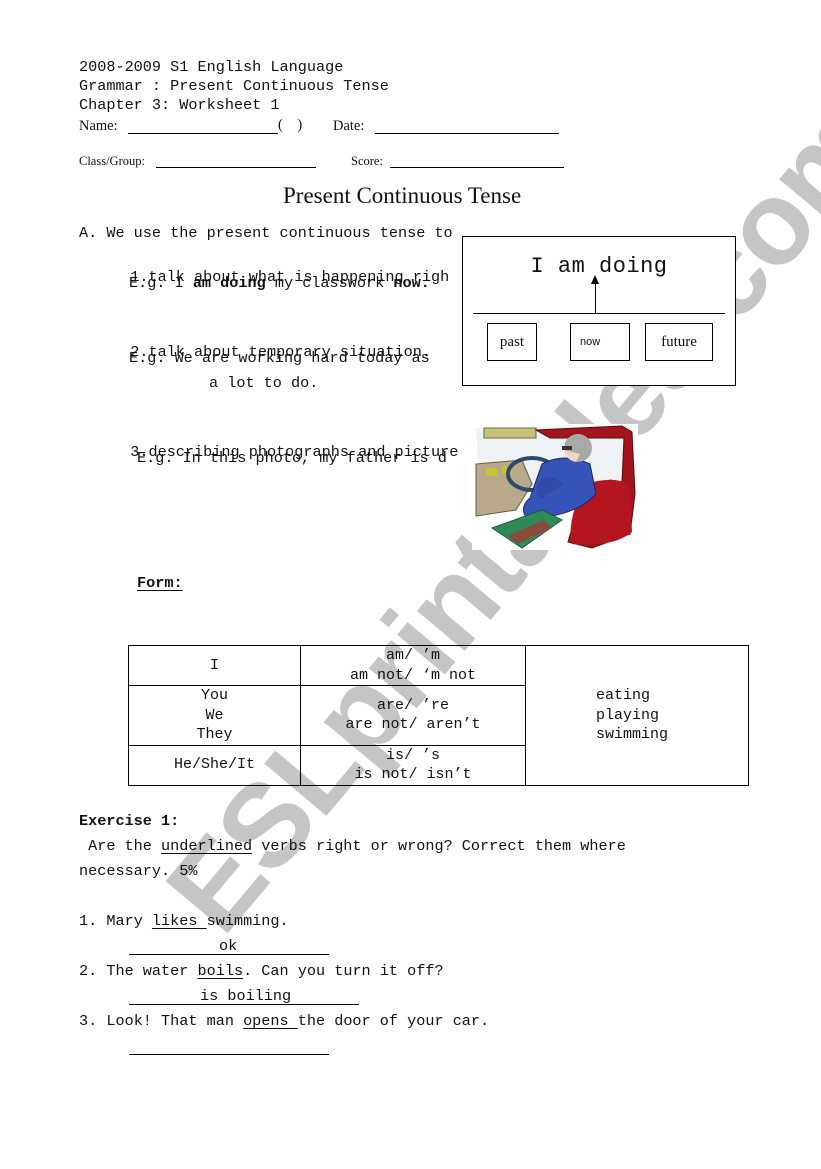 The width and height of the screenshot is (821, 1169). I want to click on ing-form: playing, so click(628, 715).